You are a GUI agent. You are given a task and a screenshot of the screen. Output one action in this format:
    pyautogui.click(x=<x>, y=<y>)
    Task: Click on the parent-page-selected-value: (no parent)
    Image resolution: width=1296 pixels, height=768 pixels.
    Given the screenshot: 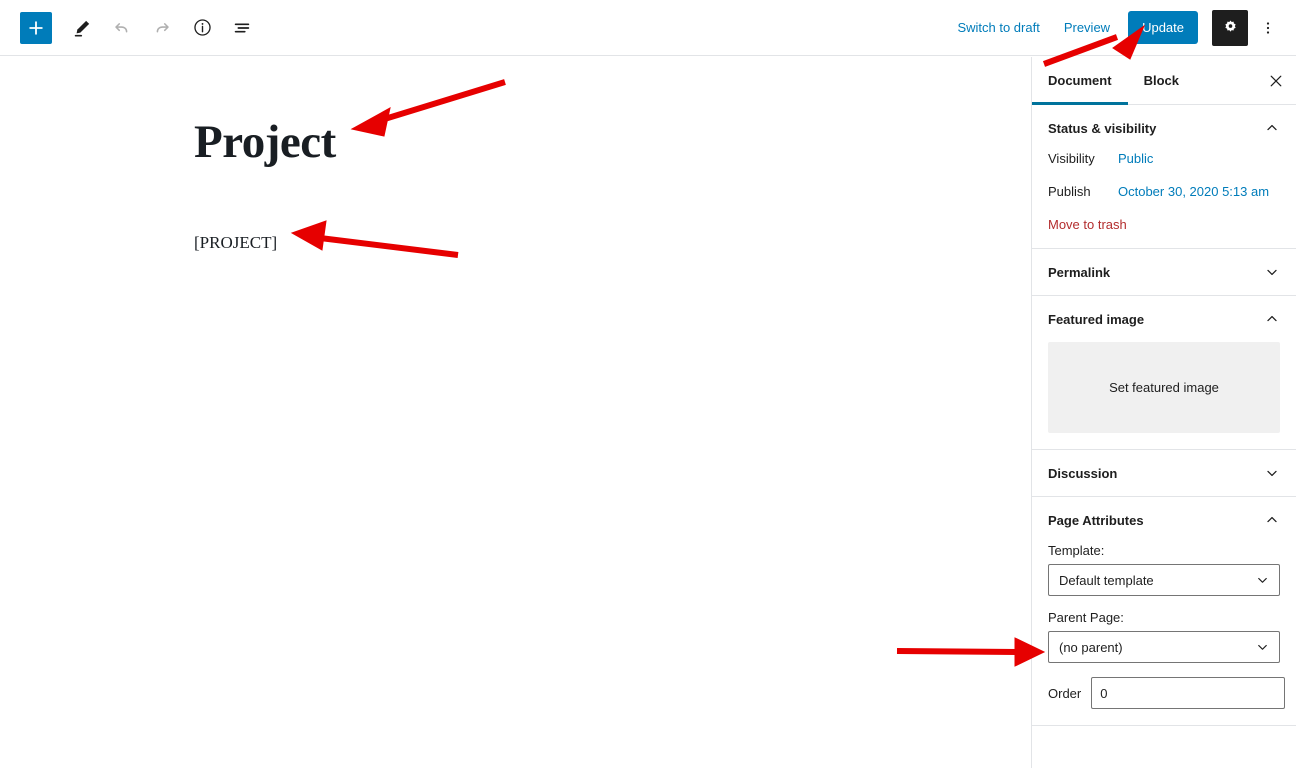 What is the action you would take?
    pyautogui.click(x=1091, y=647)
    